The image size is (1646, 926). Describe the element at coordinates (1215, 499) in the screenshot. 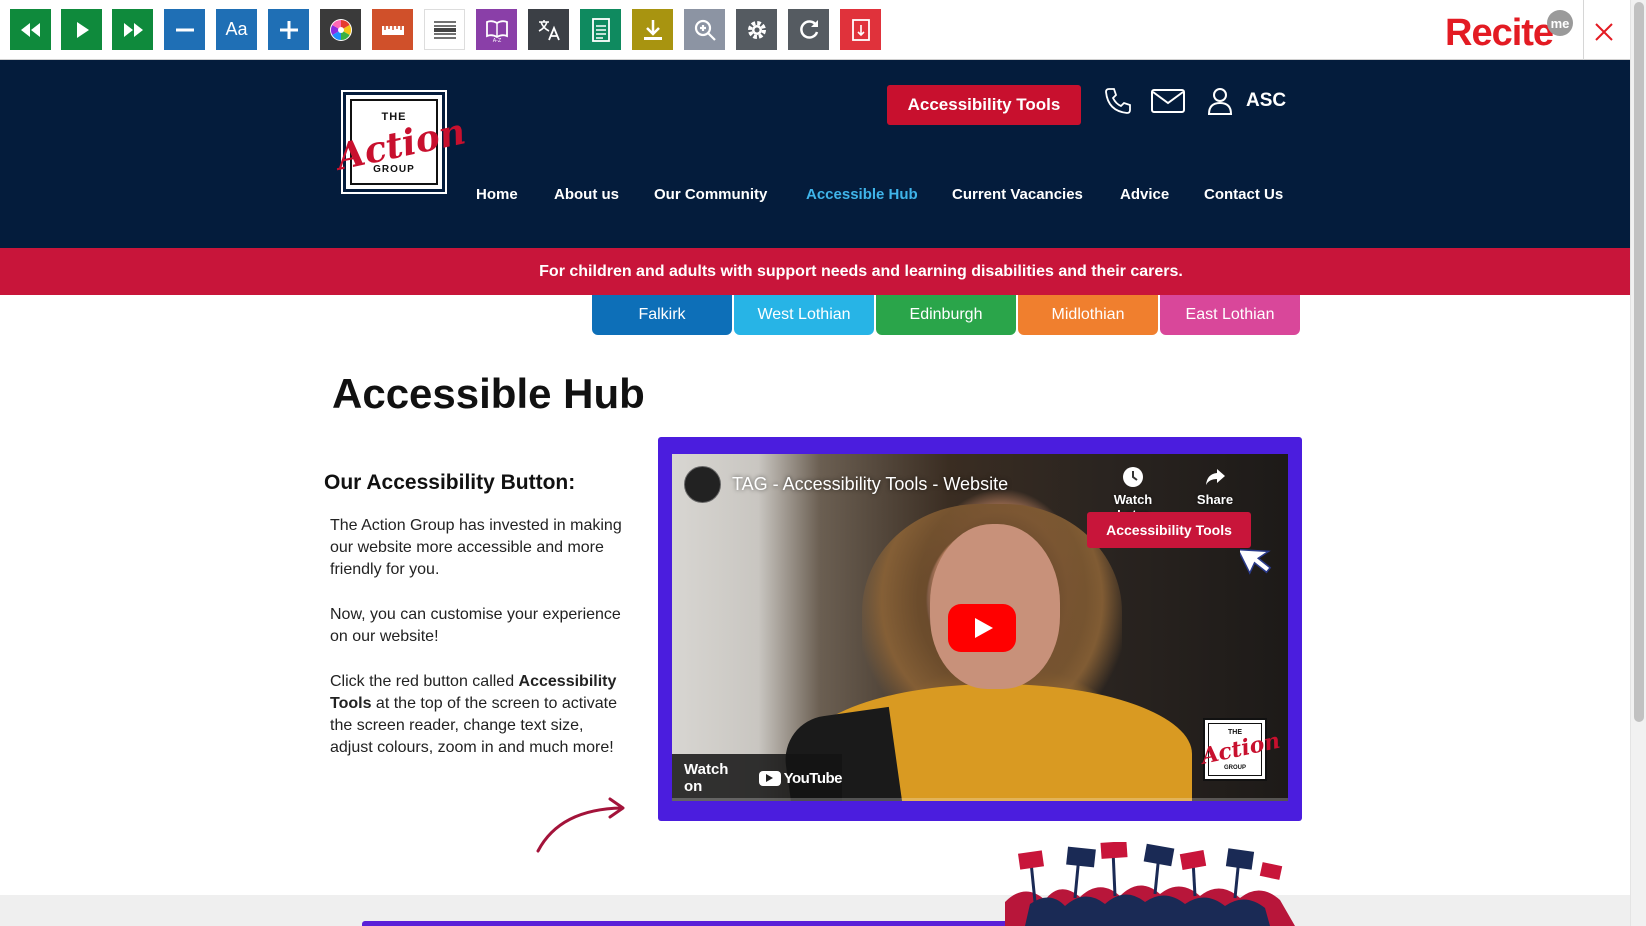

I see `share-label: Share` at that location.